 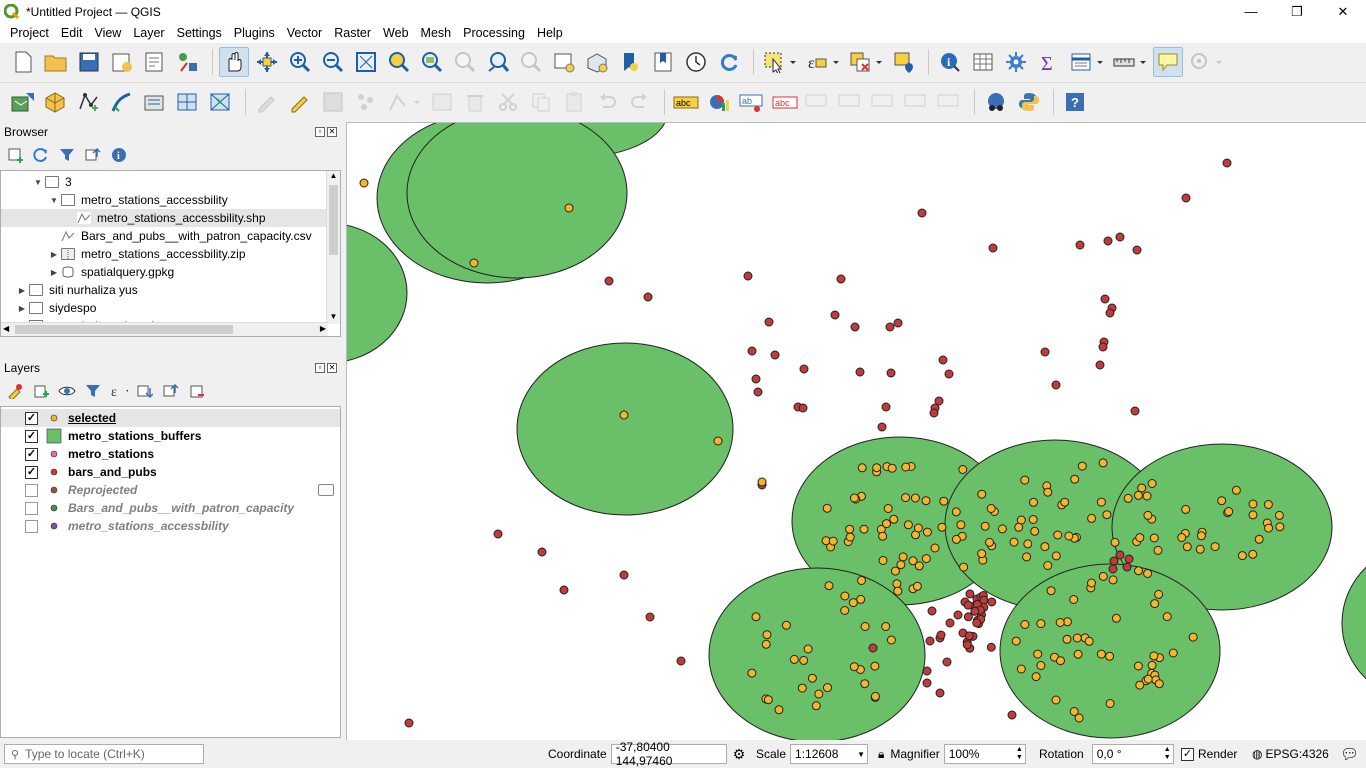 I want to click on menu-raster: Raster, so click(x=352, y=33).